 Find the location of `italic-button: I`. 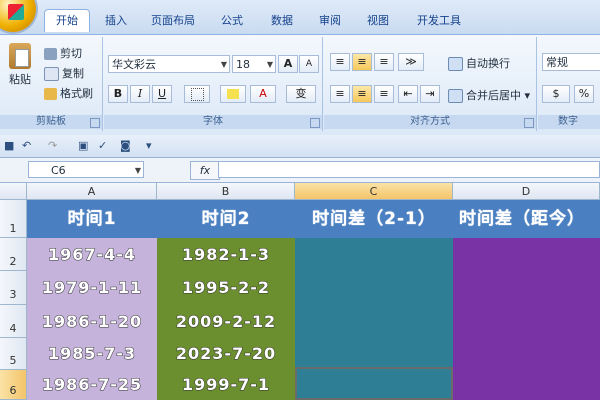

italic-button: I is located at coordinates (140, 94).